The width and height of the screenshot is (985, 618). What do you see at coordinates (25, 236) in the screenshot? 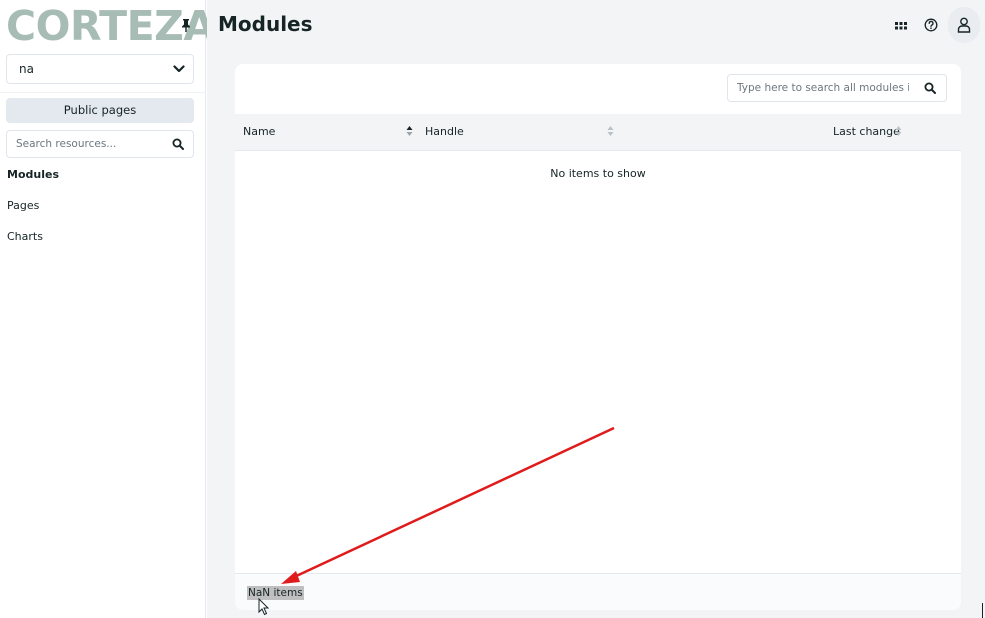
I see `sidebar-item-charts: Charts` at bounding box center [25, 236].